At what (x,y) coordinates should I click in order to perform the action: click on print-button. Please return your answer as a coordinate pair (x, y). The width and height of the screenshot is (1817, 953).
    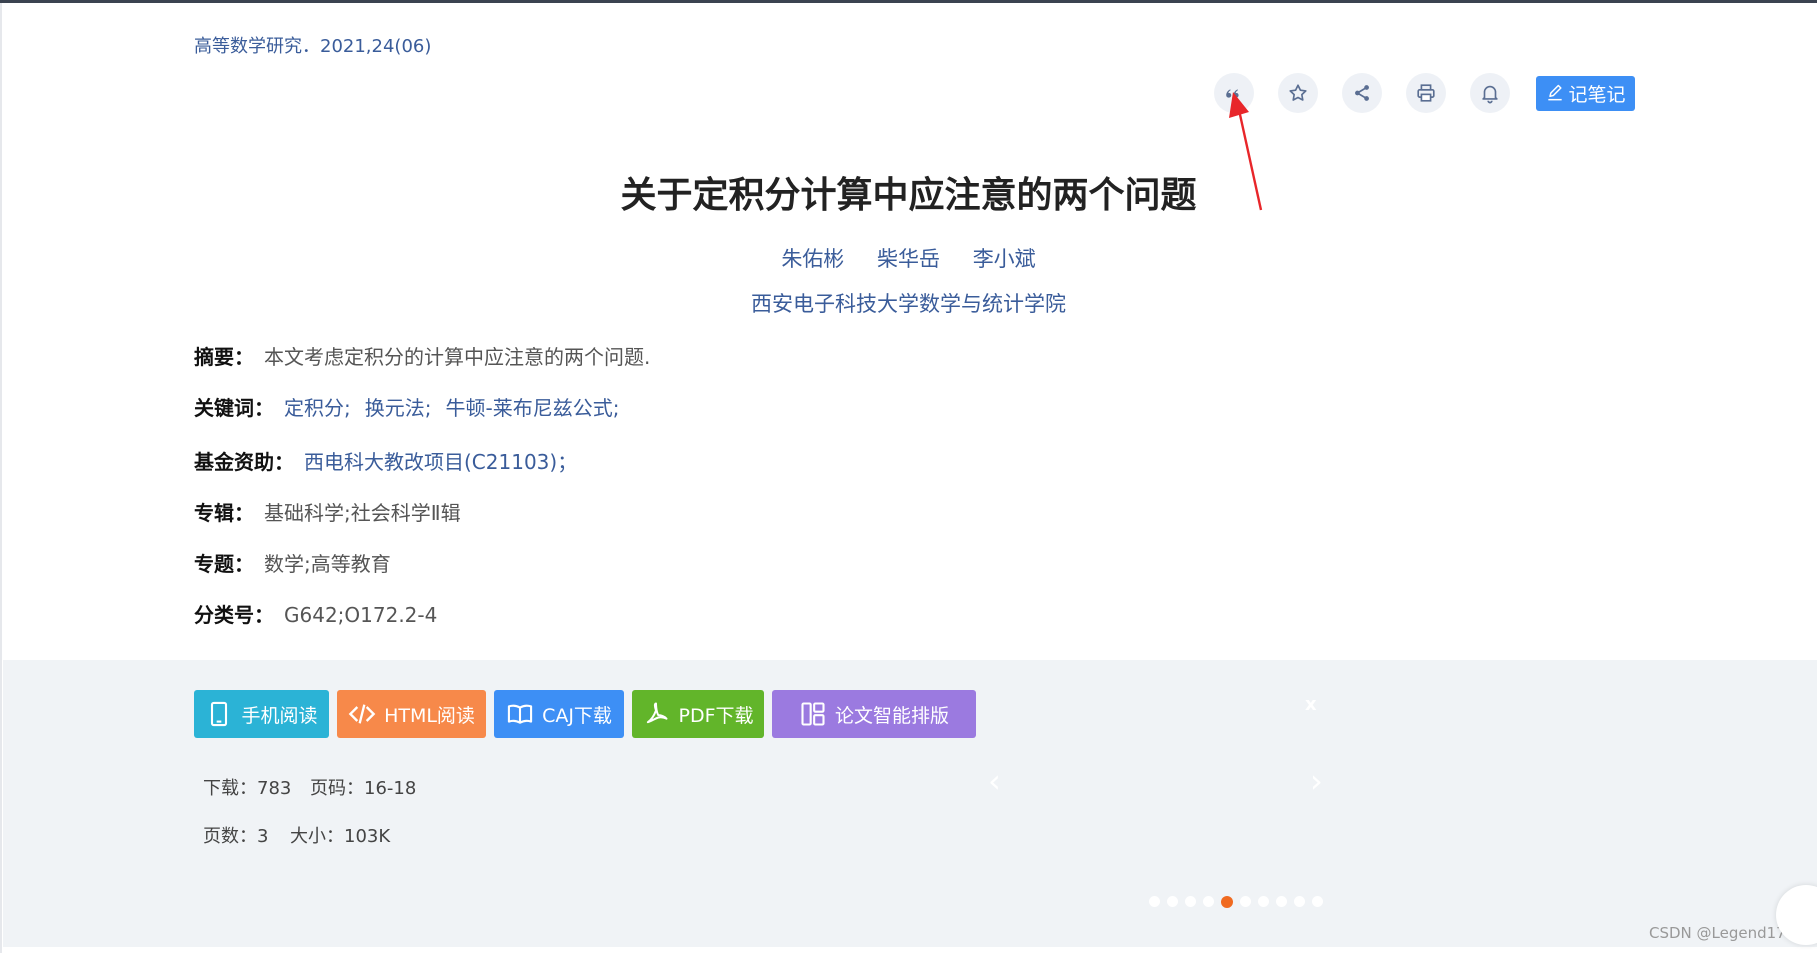
    Looking at the image, I should click on (1426, 93).